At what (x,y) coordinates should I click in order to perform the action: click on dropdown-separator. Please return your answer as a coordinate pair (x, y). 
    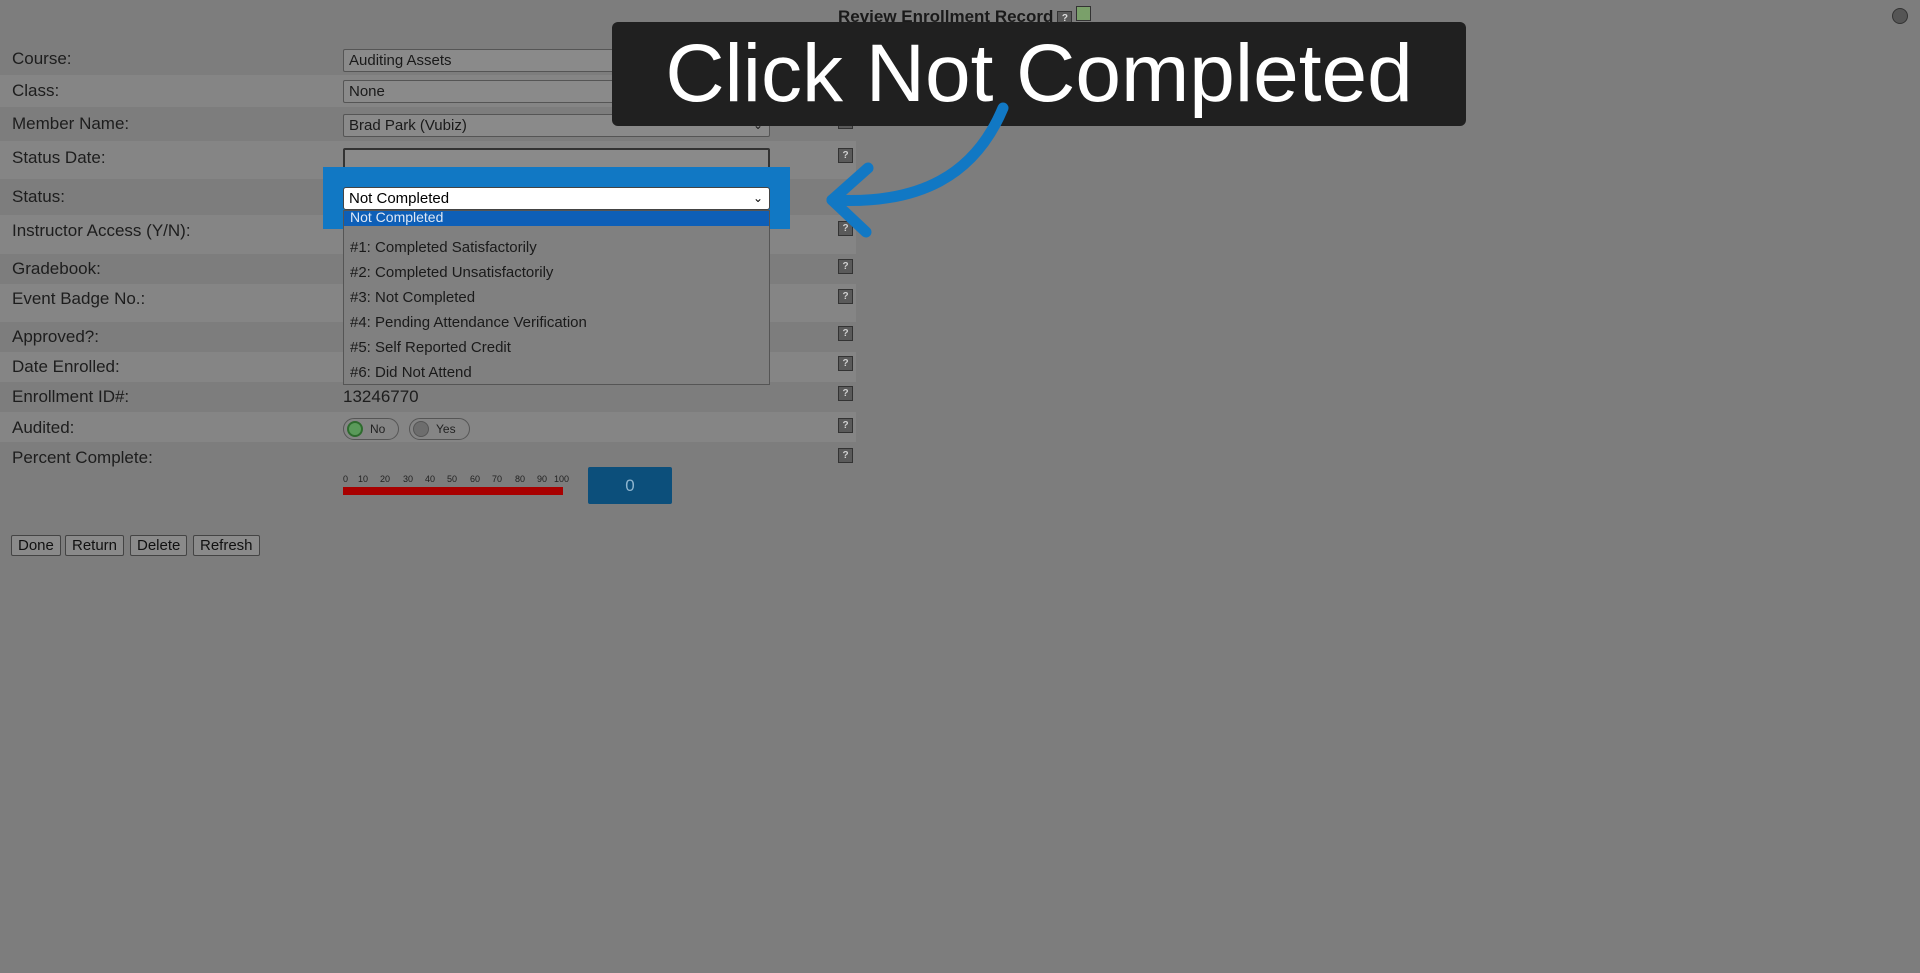
    Looking at the image, I should click on (556, 230).